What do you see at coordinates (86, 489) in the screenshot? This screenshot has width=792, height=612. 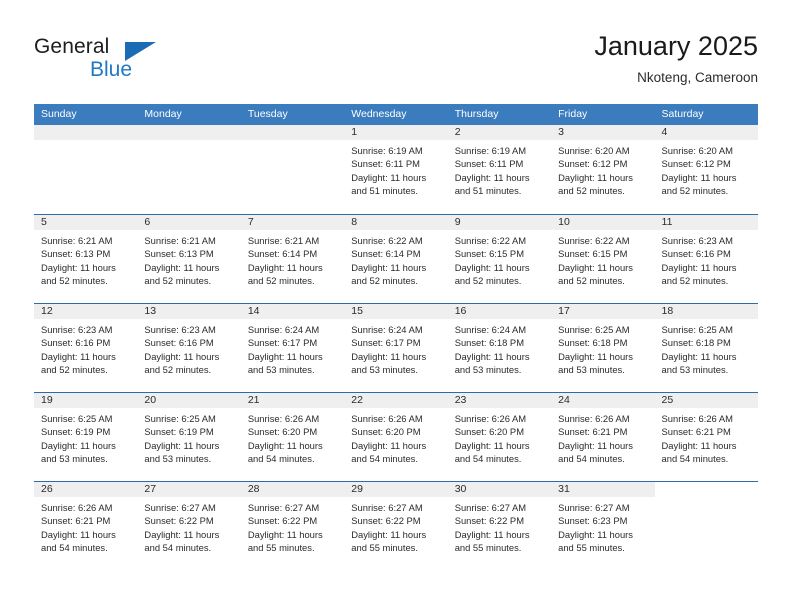 I see `day-number: 26` at bounding box center [86, 489].